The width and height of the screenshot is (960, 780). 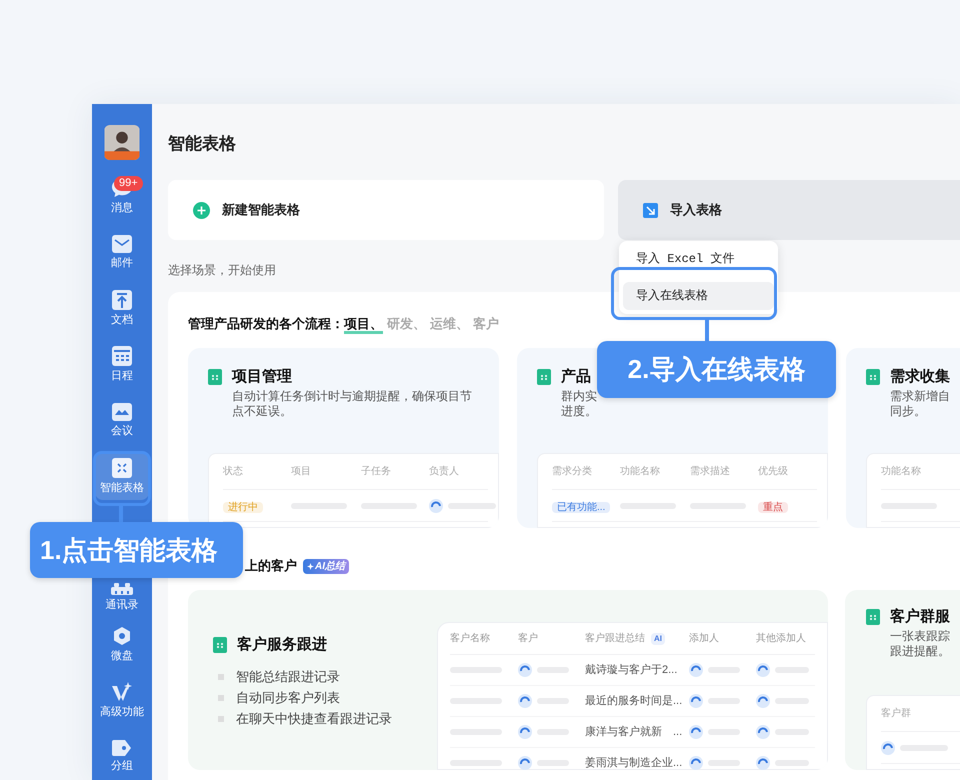 I want to click on template-card: 客户群服 一张表跟踪 跟进提醒。 客户群, so click(x=902, y=680).